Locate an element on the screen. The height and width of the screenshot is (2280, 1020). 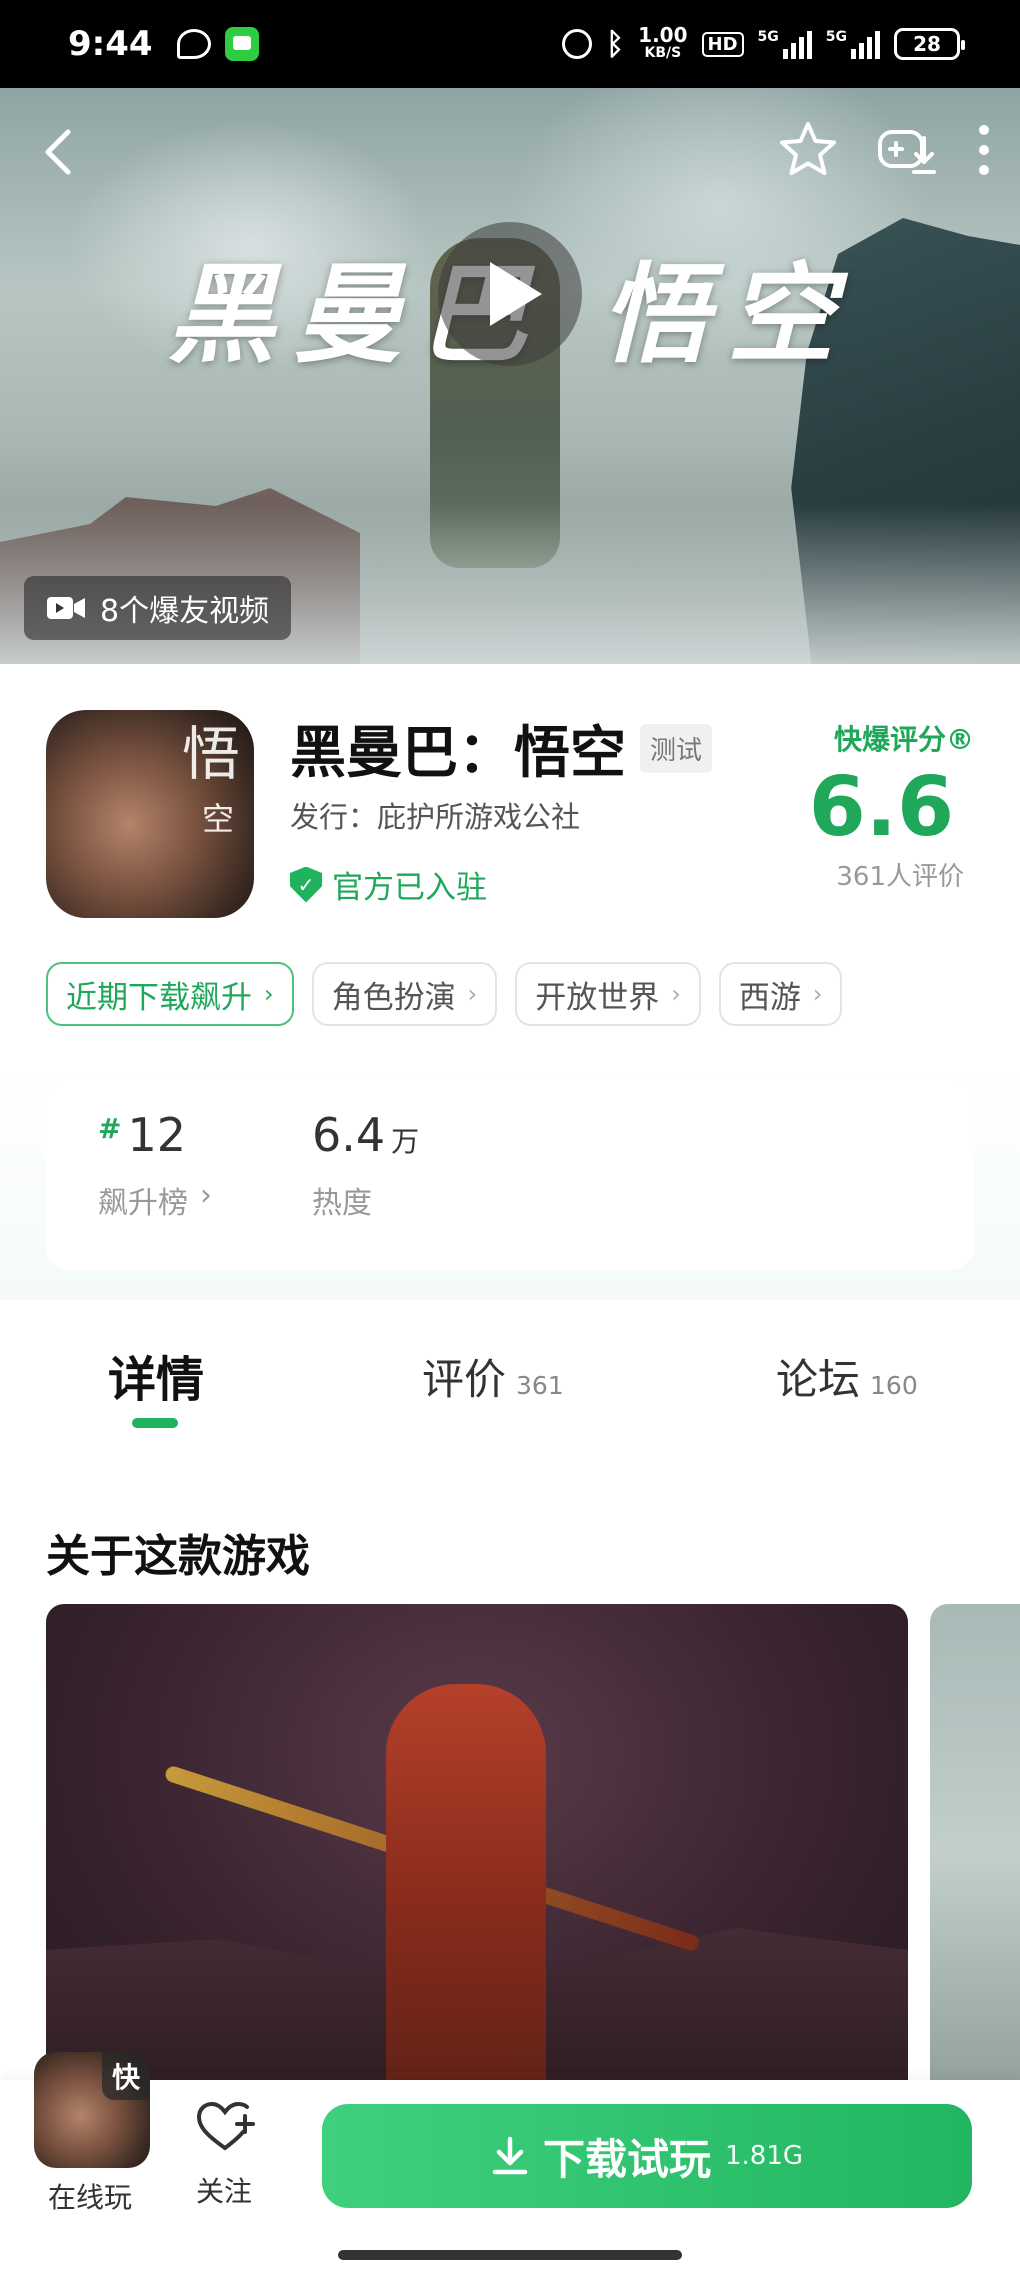
home-indicator is located at coordinates (510, 2255).